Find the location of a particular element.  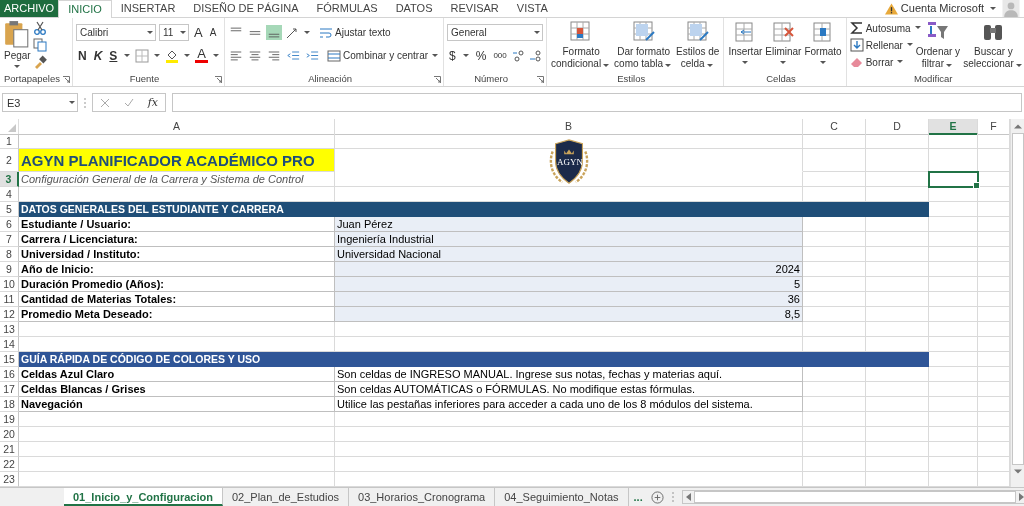

row-header: 1 is located at coordinates (9, 141).